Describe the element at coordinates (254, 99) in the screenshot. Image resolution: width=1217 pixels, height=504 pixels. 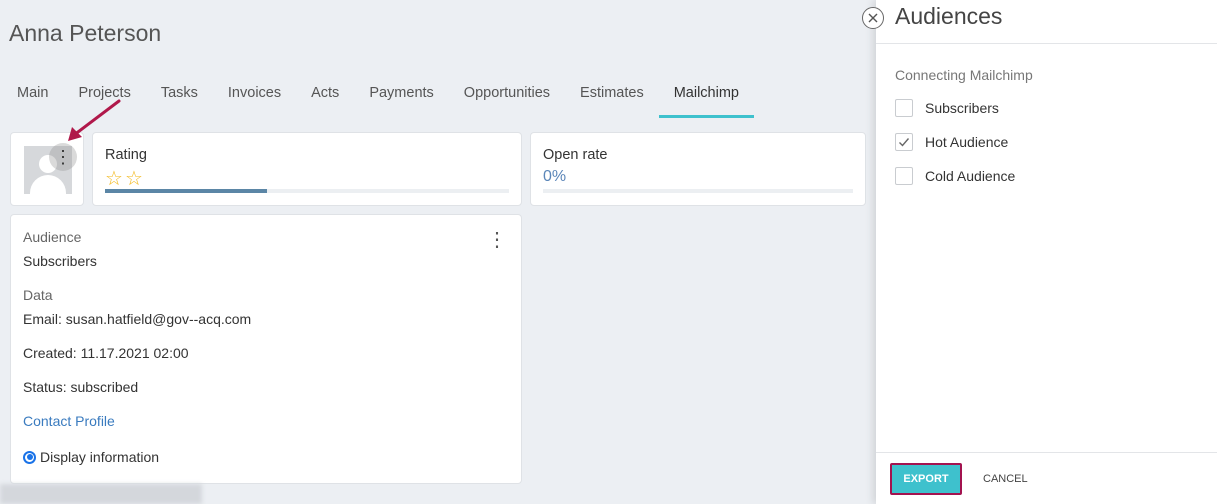
I see `tab-invoices: Invoices` at that location.